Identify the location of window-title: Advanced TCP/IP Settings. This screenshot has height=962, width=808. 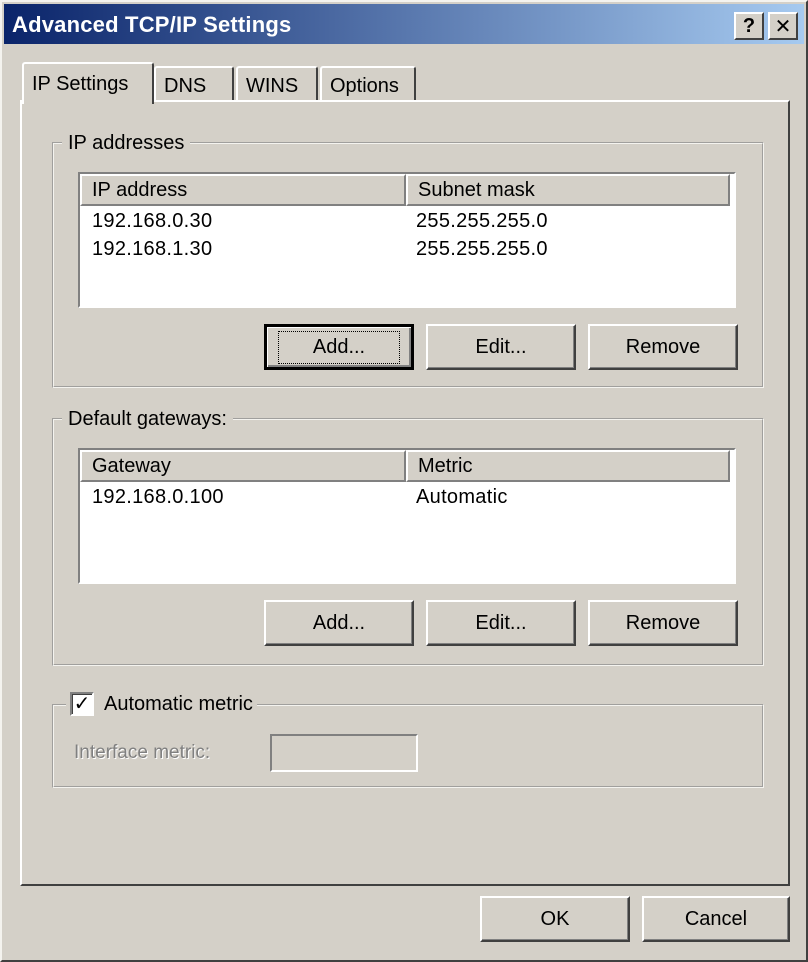
(152, 24).